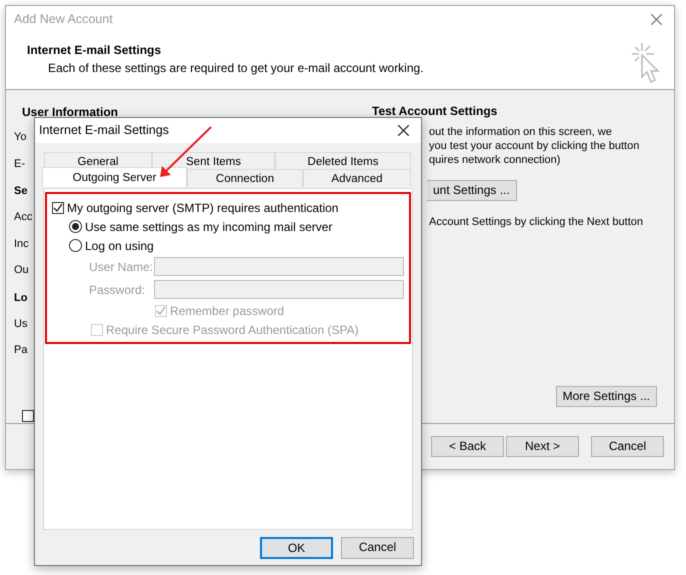  I want to click on tab: Deleted Items, so click(343, 161).